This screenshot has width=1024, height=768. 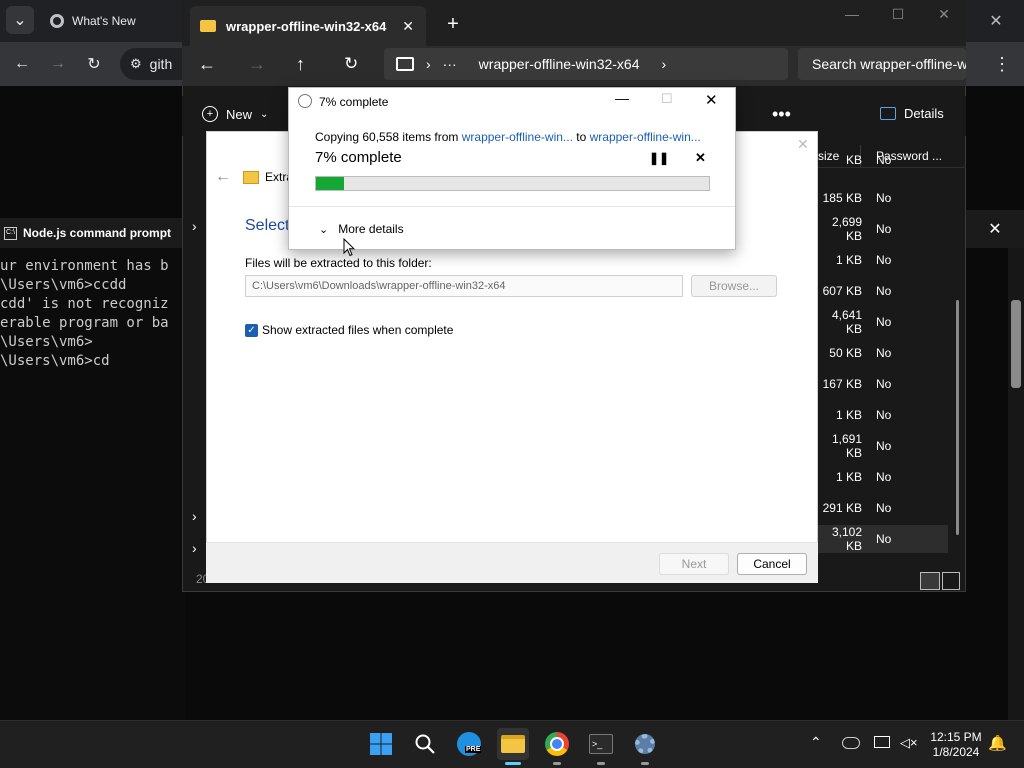 What do you see at coordinates (882, 539) in the screenshot?
I see `table-row-selected: 3,102 KB No` at bounding box center [882, 539].